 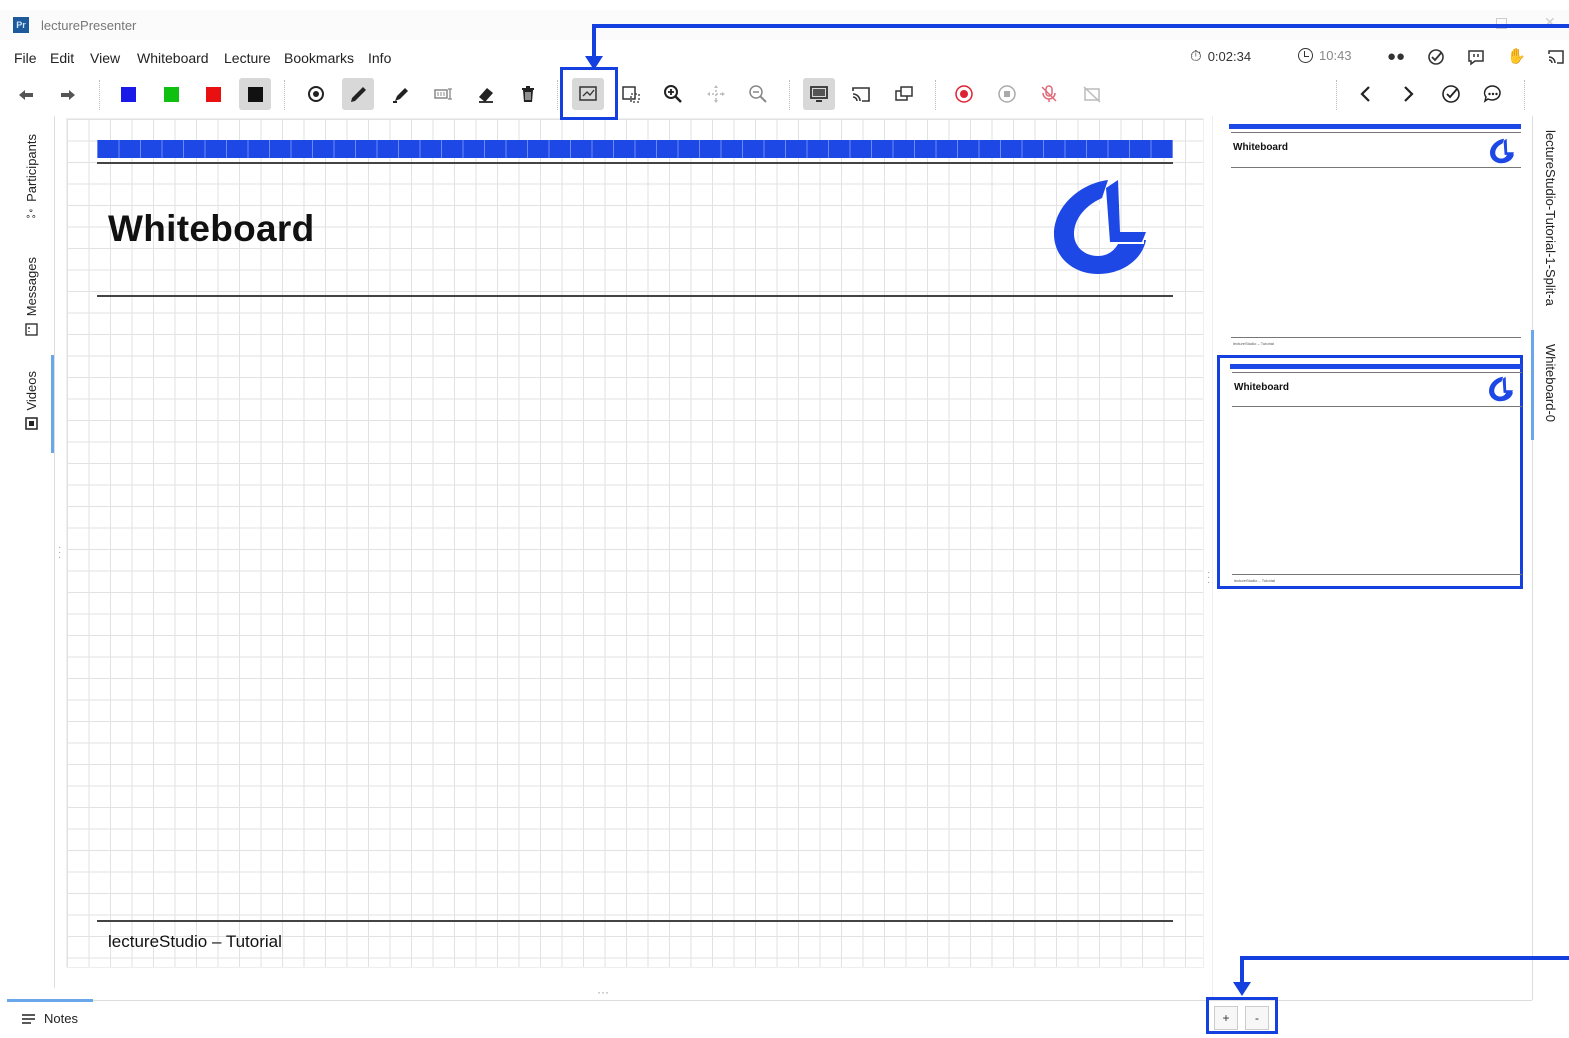 I want to click on tab-notes: Notes, so click(x=49, y=1018).